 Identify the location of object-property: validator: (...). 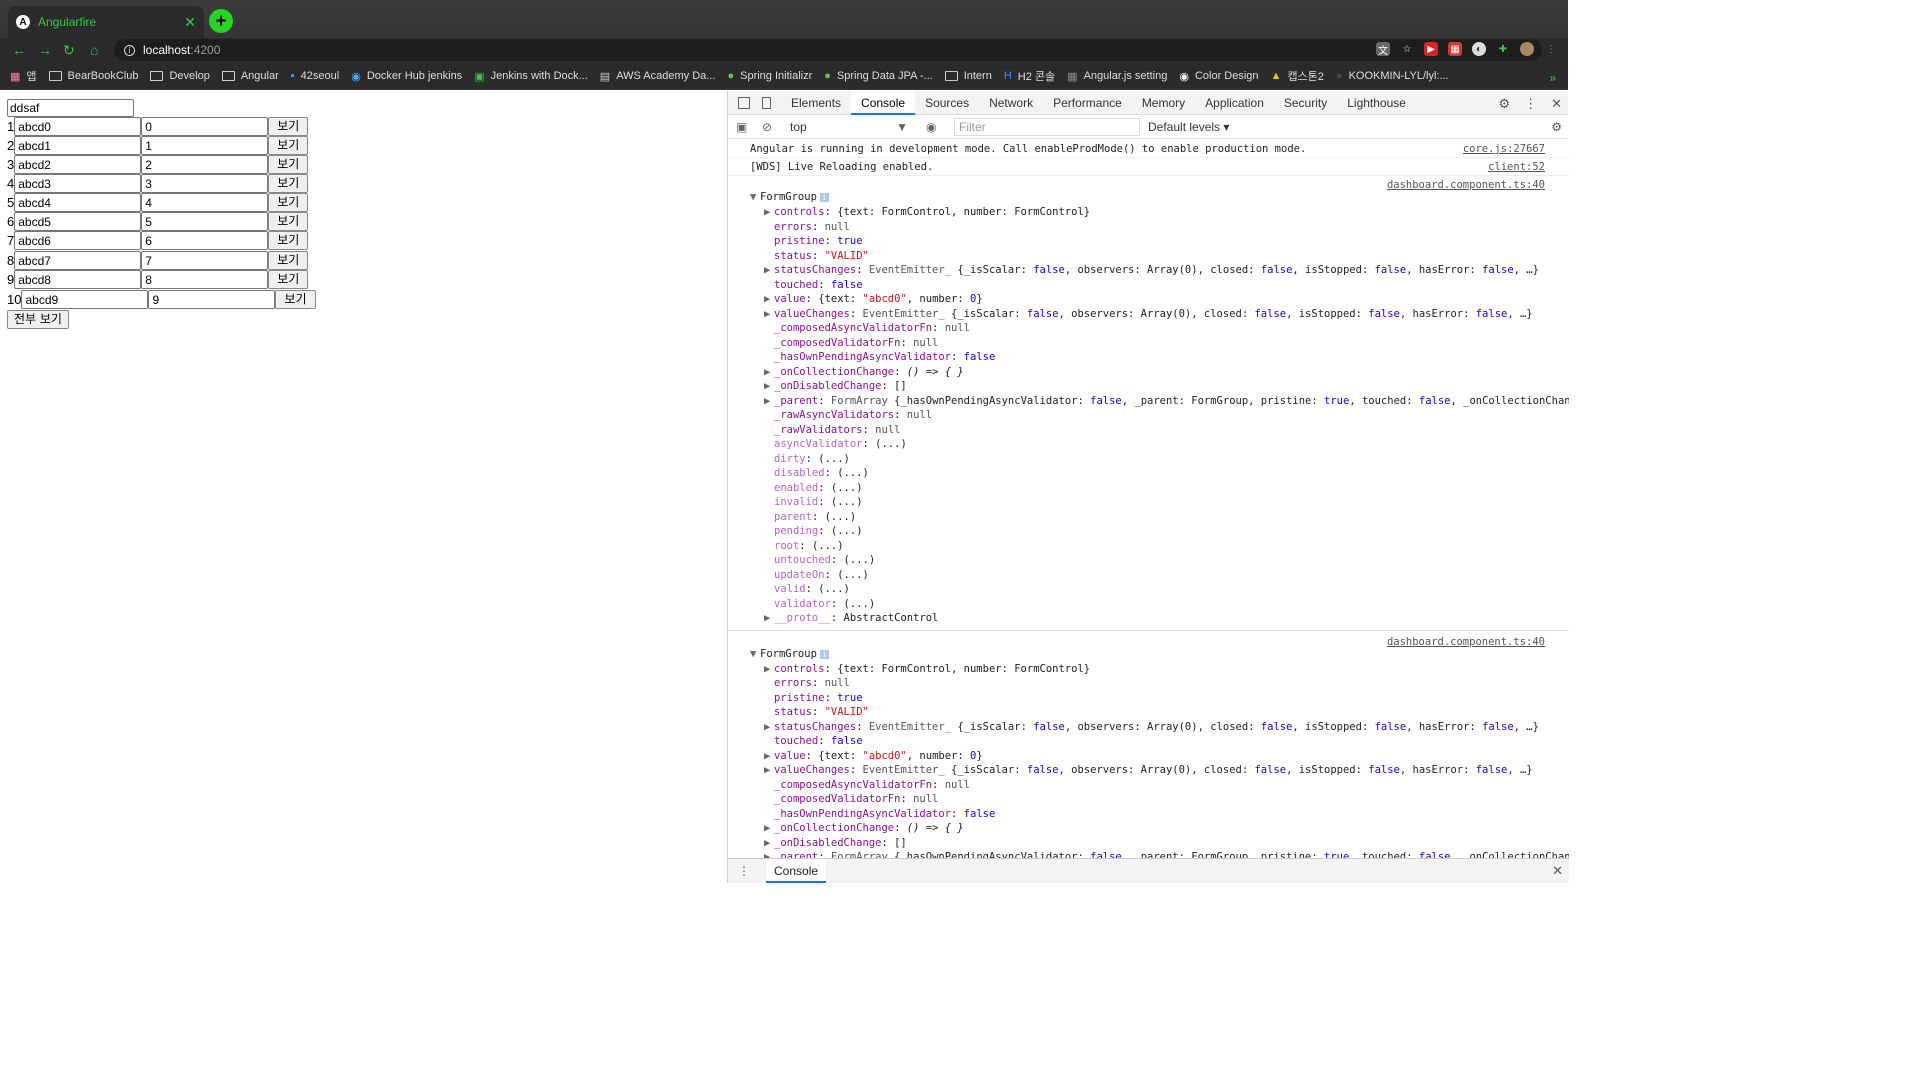
(1148, 604).